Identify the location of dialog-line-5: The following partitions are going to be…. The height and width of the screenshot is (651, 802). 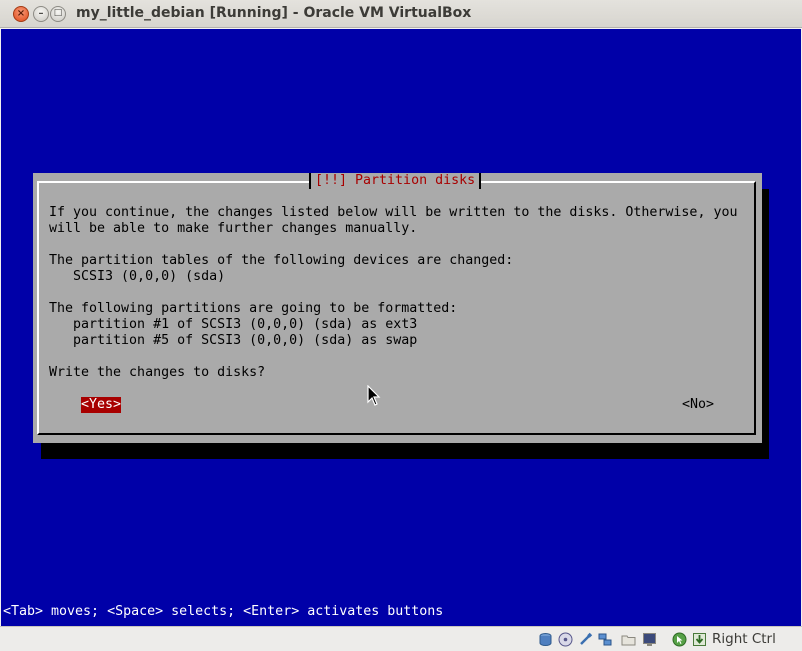
(253, 308).